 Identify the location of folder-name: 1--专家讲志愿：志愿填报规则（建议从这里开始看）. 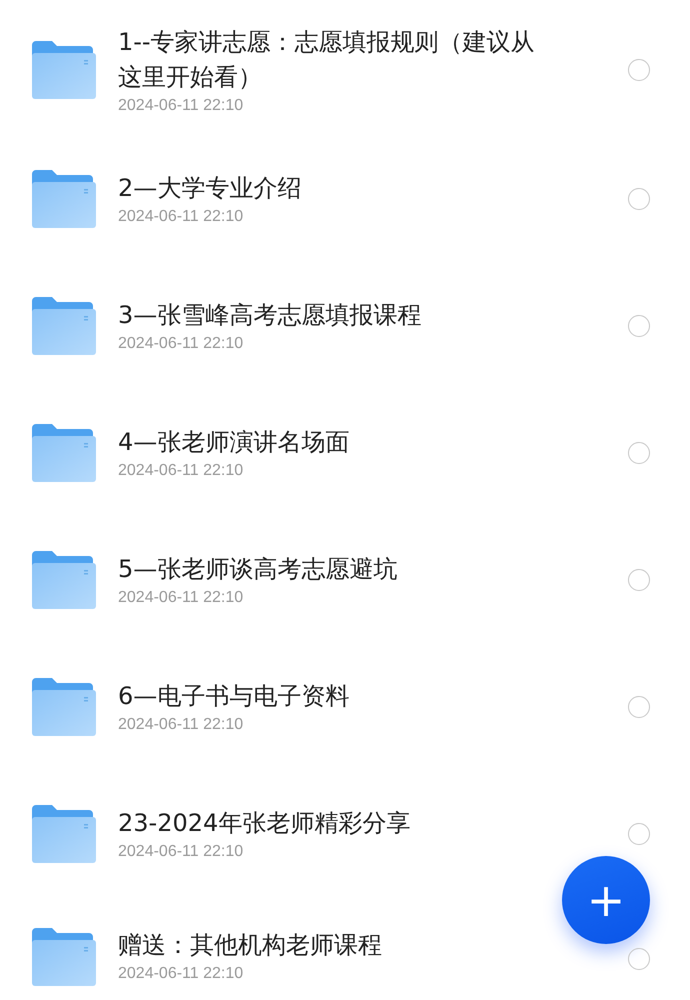
(327, 59).